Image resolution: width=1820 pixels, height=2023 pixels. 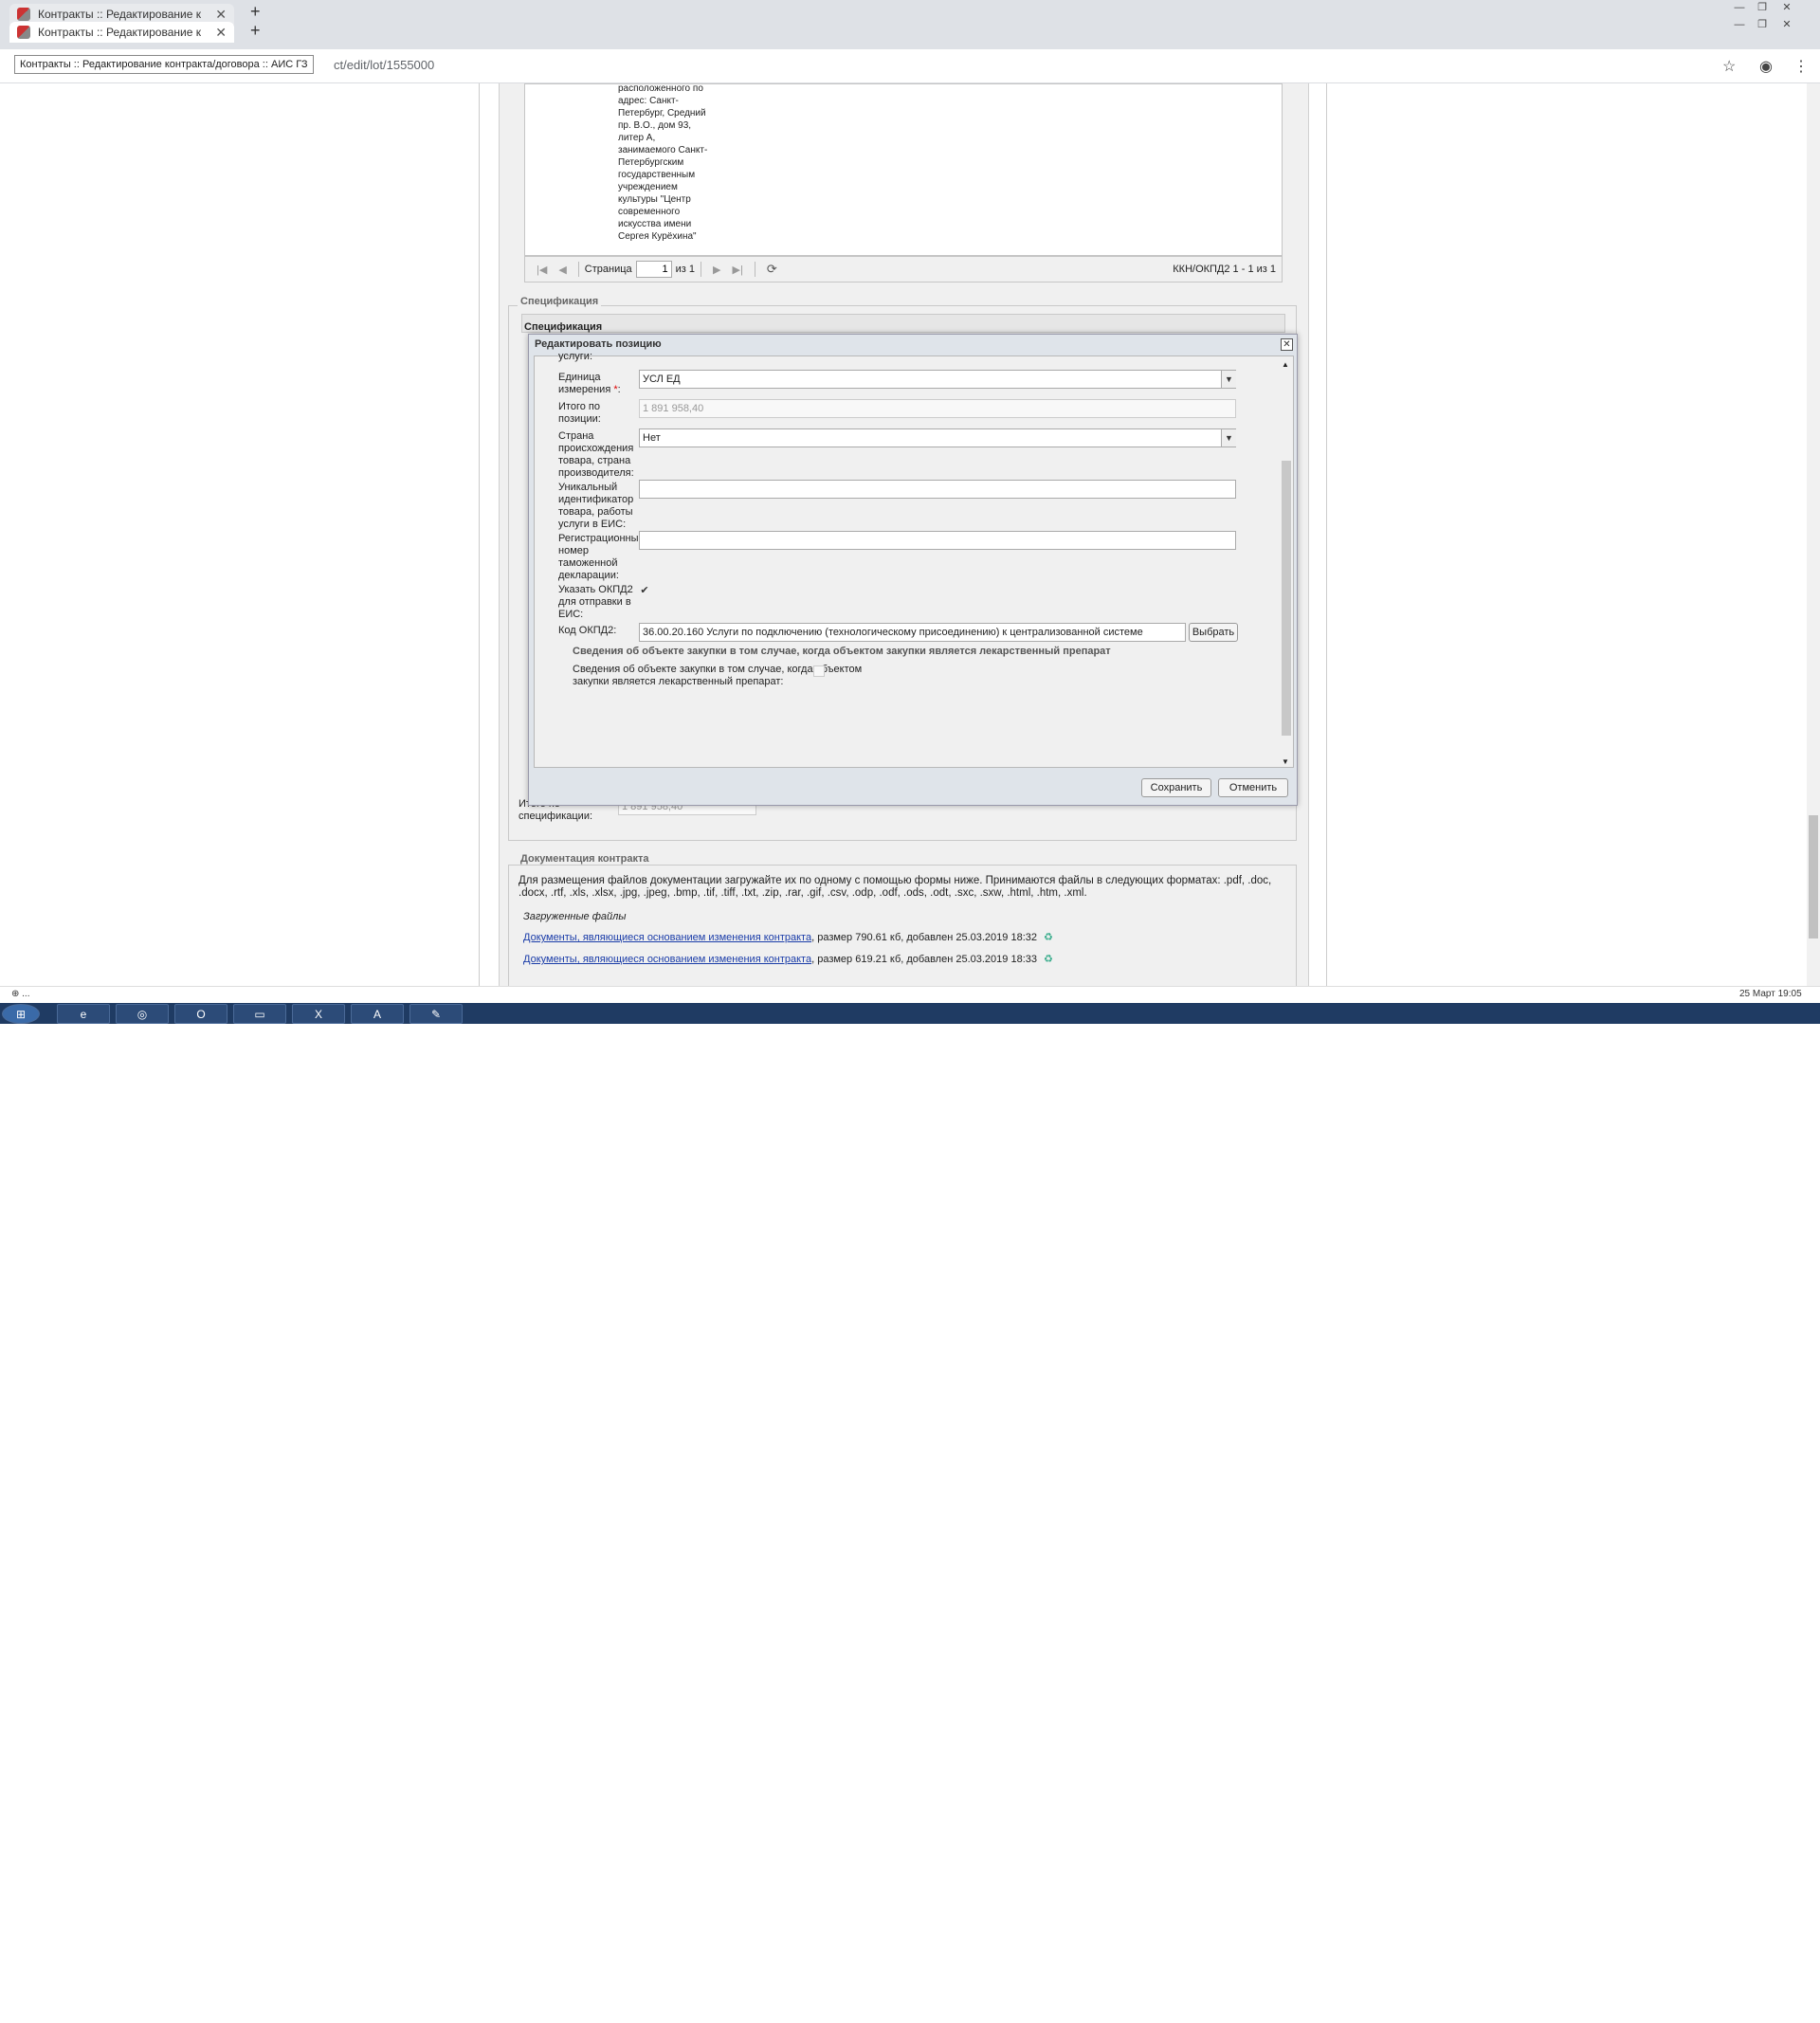 I want to click on scroll-up-icon: ▲, so click(x=1285, y=364).